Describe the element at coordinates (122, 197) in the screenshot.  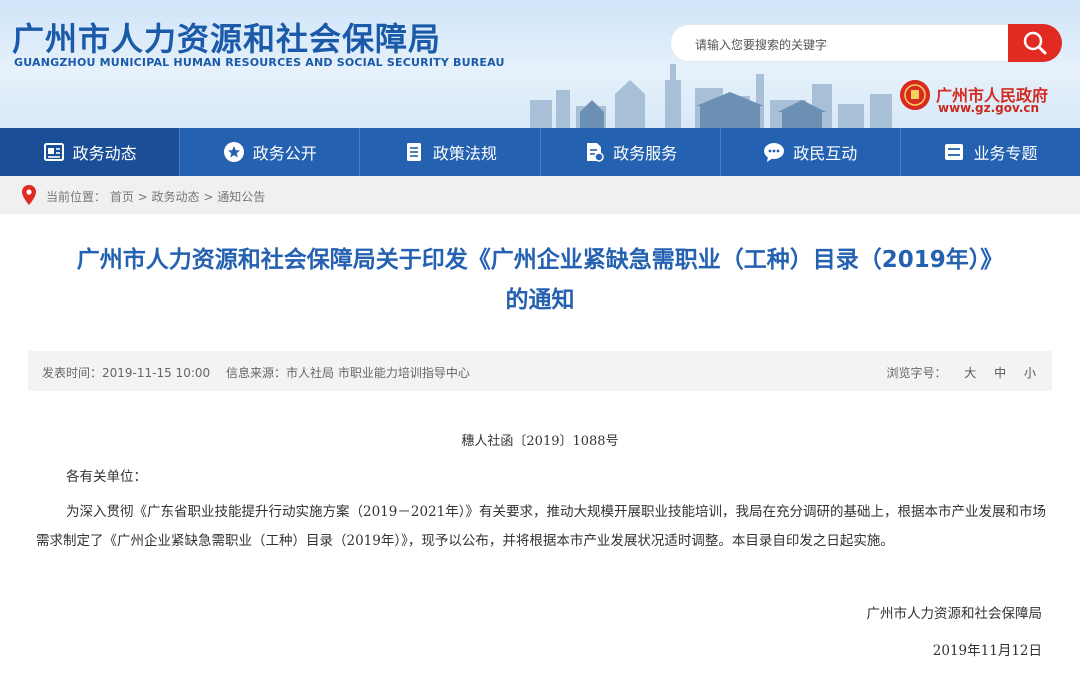
I see `breadcrumb-home: 首页` at that location.